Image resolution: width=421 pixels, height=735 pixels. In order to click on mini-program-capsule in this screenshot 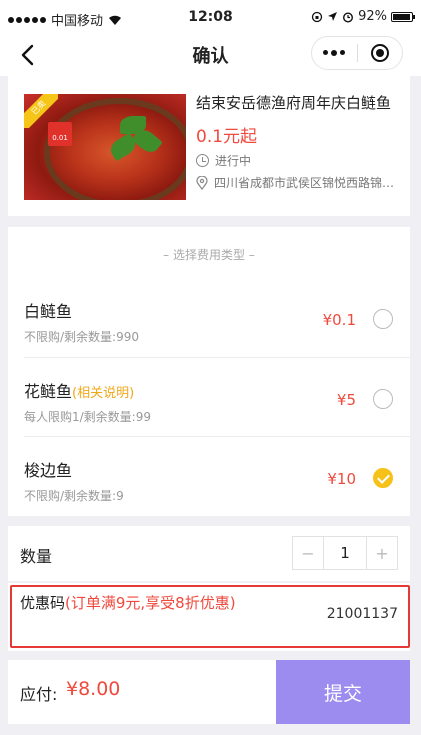, I will do `click(357, 53)`.